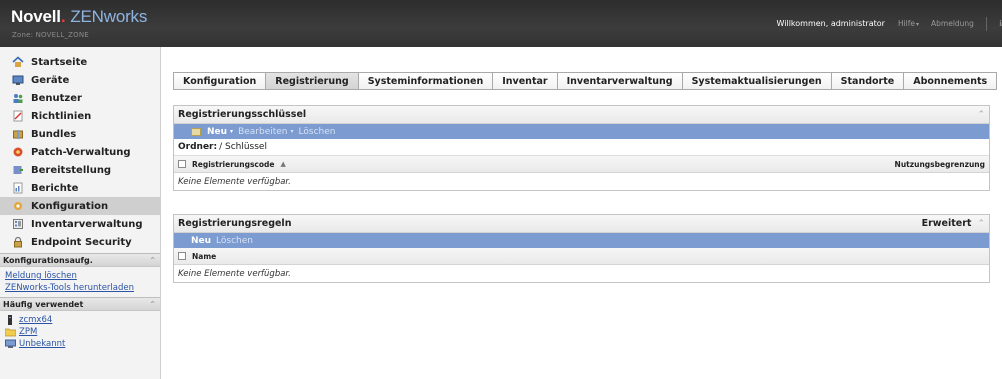 The image size is (1002, 379). Describe the element at coordinates (18, 134) in the screenshot. I see `bundles-icon` at that location.